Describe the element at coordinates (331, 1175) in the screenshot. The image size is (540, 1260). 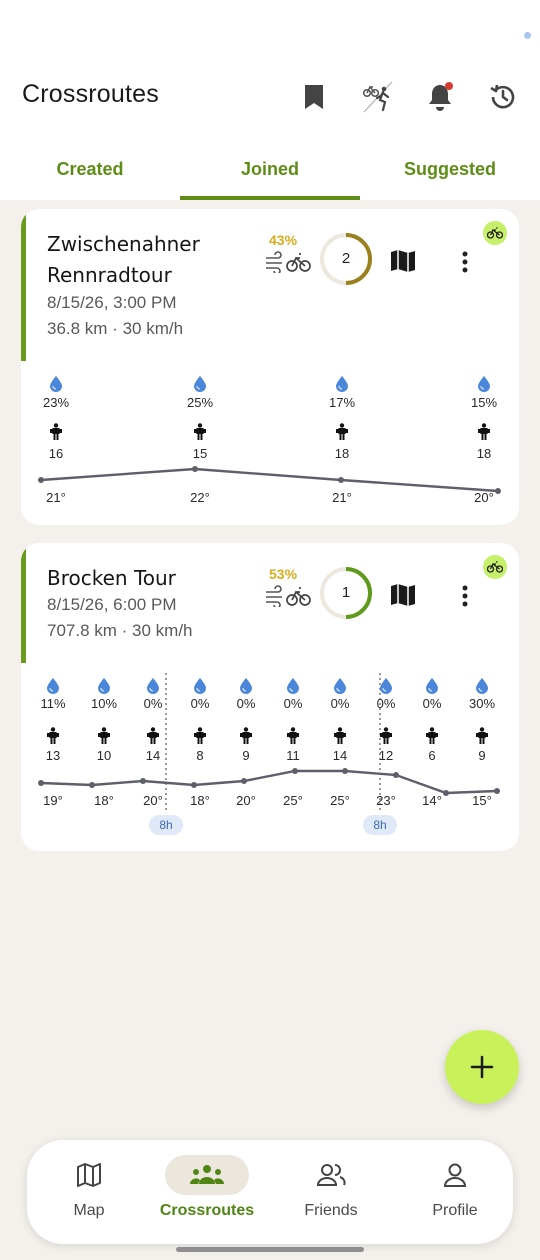
I see `friends-icon` at that location.